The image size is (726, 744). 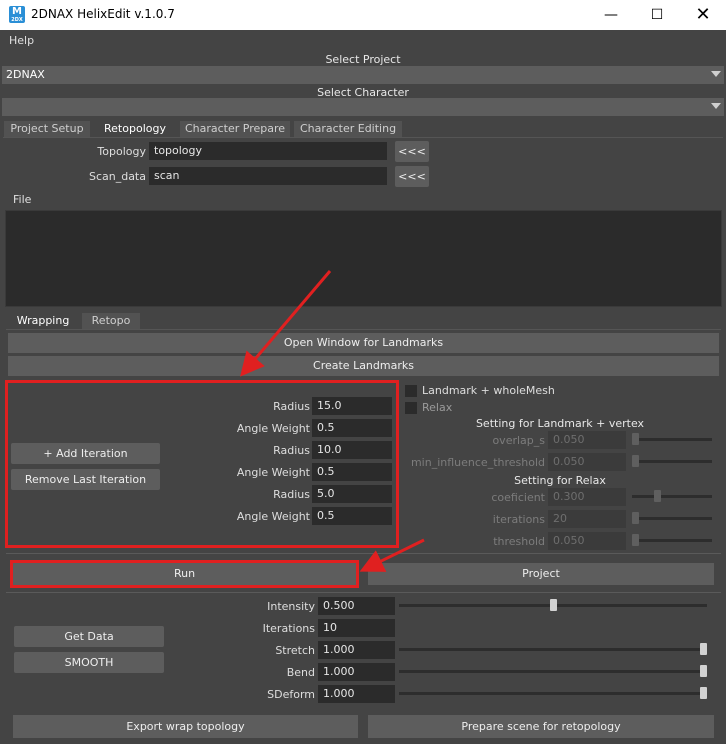 What do you see at coordinates (286, 323) in the screenshot?
I see `arrow-to-iterations-icon` at bounding box center [286, 323].